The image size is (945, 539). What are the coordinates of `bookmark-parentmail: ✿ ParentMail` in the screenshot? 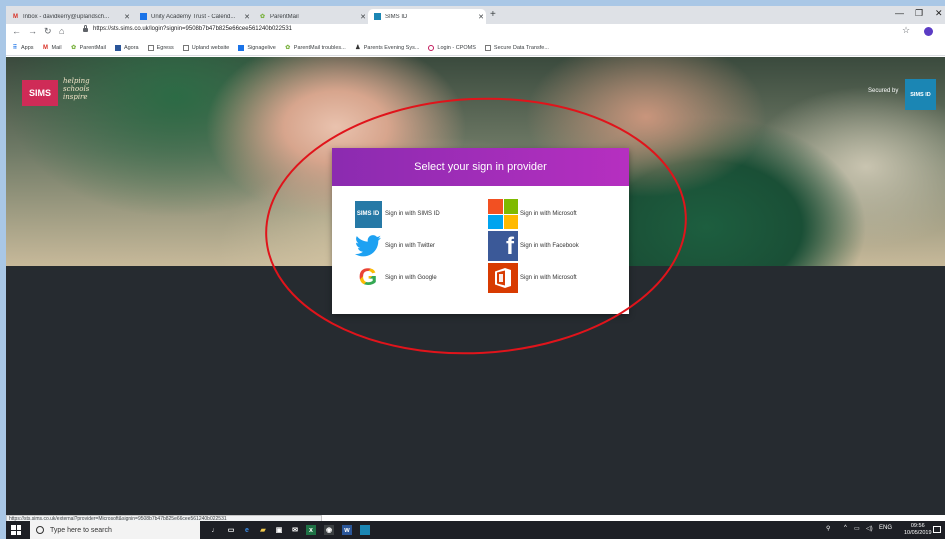 It's located at (88, 48).